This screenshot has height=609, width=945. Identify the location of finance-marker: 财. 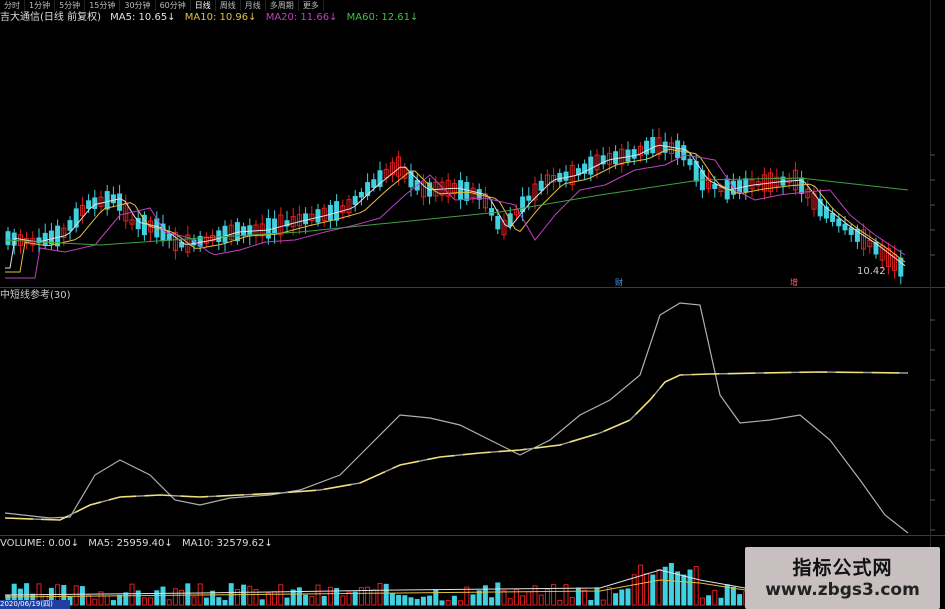
(619, 282).